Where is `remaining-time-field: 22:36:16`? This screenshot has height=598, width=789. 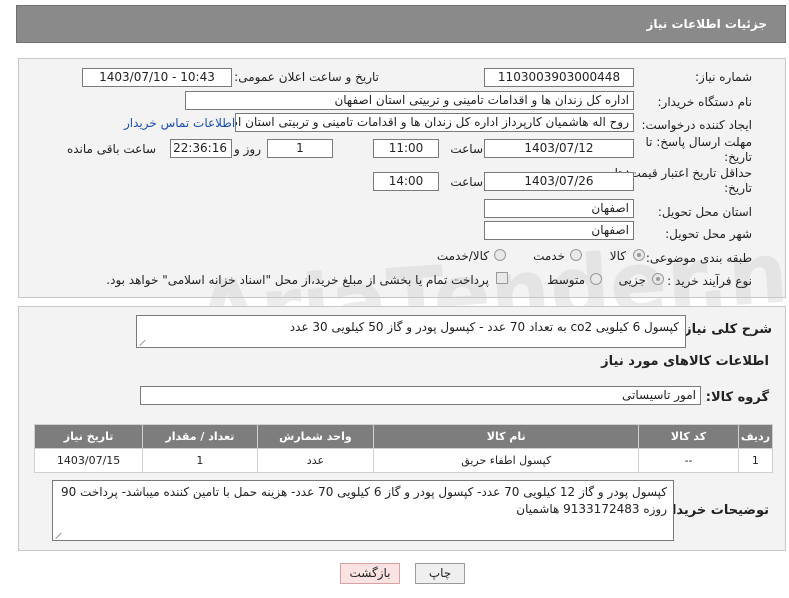 remaining-time-field: 22:36:16 is located at coordinates (201, 148).